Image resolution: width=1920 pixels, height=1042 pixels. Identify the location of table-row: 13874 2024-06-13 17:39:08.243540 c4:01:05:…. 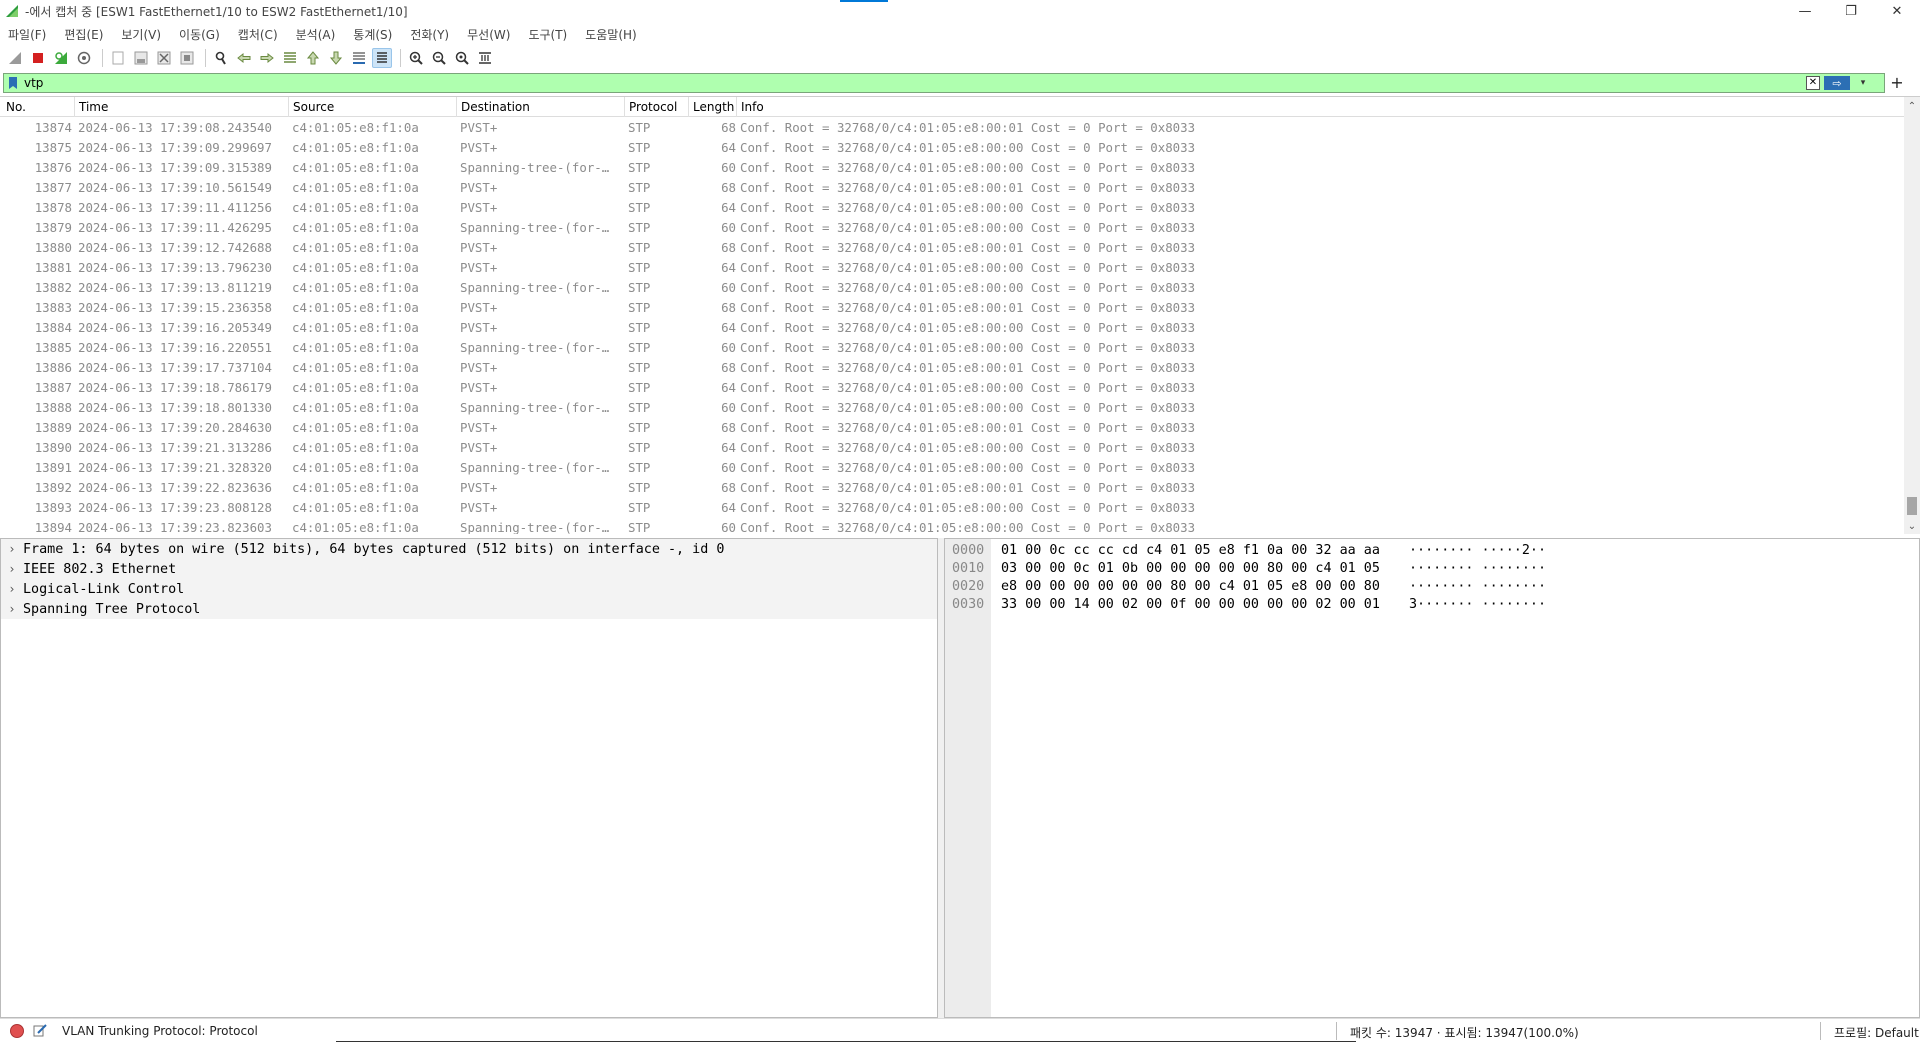
(952, 127).